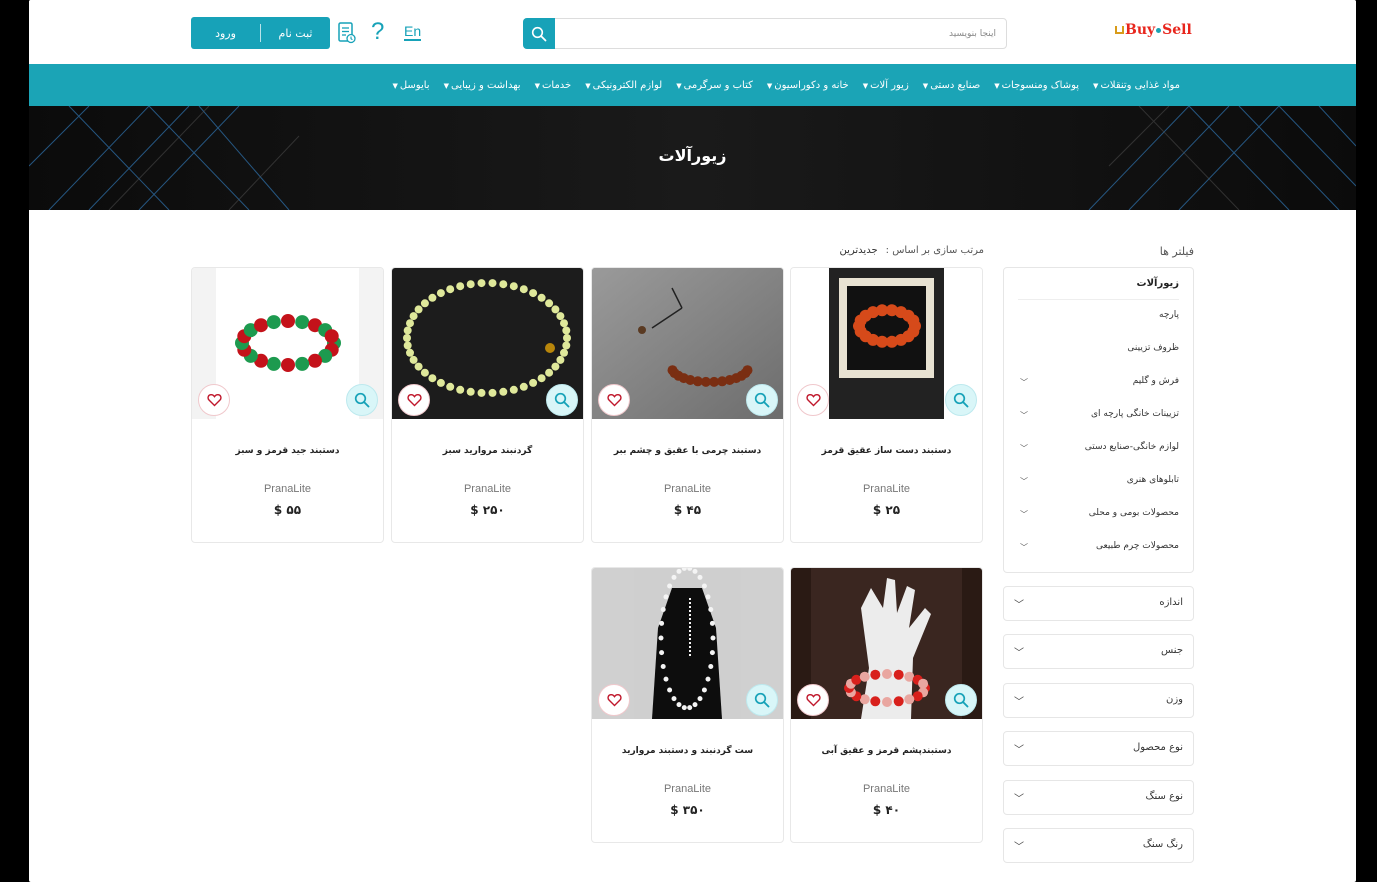 The image size is (1377, 882). What do you see at coordinates (1169, 315) in the screenshot?
I see `category-filter-item: پارچه` at bounding box center [1169, 315].